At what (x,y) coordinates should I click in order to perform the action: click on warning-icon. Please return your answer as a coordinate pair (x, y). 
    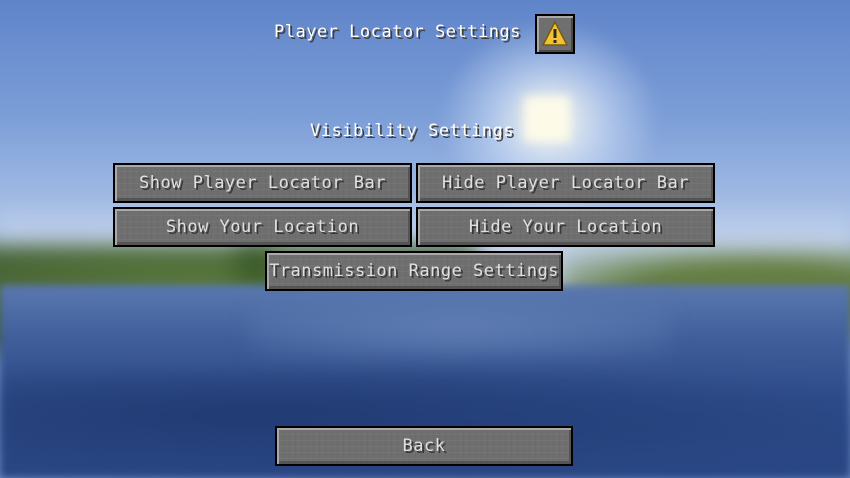
    Looking at the image, I should click on (555, 33).